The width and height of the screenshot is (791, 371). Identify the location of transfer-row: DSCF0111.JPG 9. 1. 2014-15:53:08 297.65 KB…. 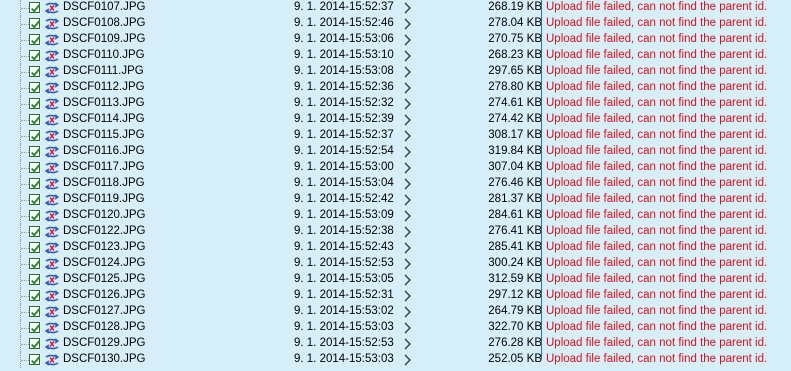
(395, 72).